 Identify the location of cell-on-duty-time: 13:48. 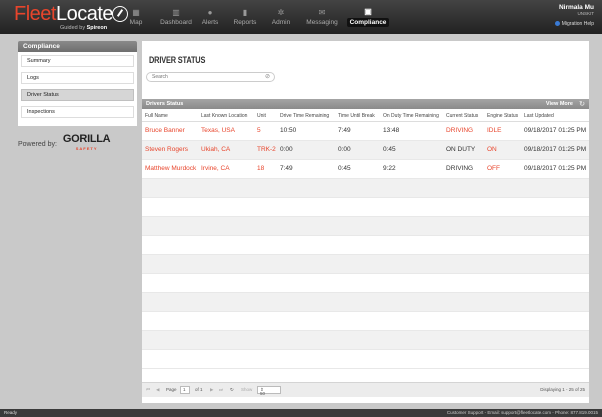
(391, 130).